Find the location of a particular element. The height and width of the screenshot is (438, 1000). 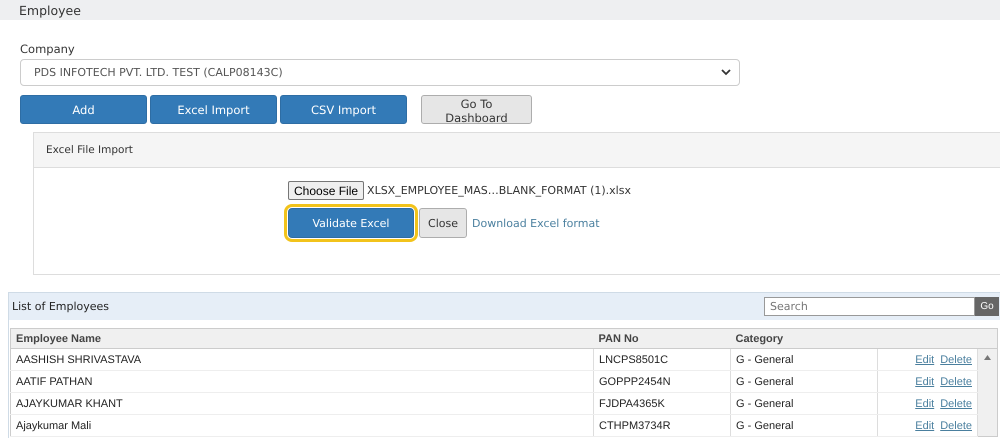

table-cell: AJAYKUMAR KHANT is located at coordinates (302, 403).